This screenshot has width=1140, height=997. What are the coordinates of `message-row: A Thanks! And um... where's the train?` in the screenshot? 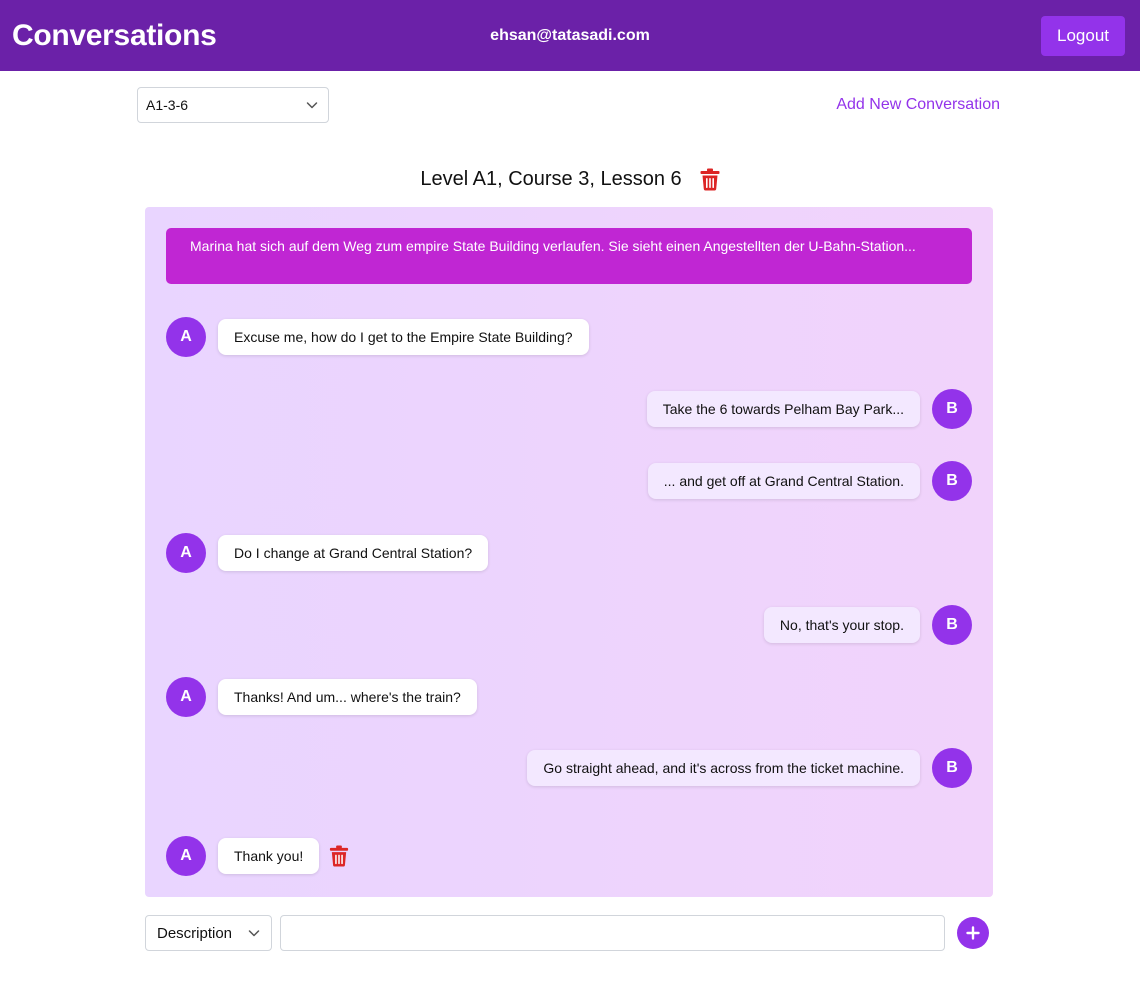 It's located at (569, 697).